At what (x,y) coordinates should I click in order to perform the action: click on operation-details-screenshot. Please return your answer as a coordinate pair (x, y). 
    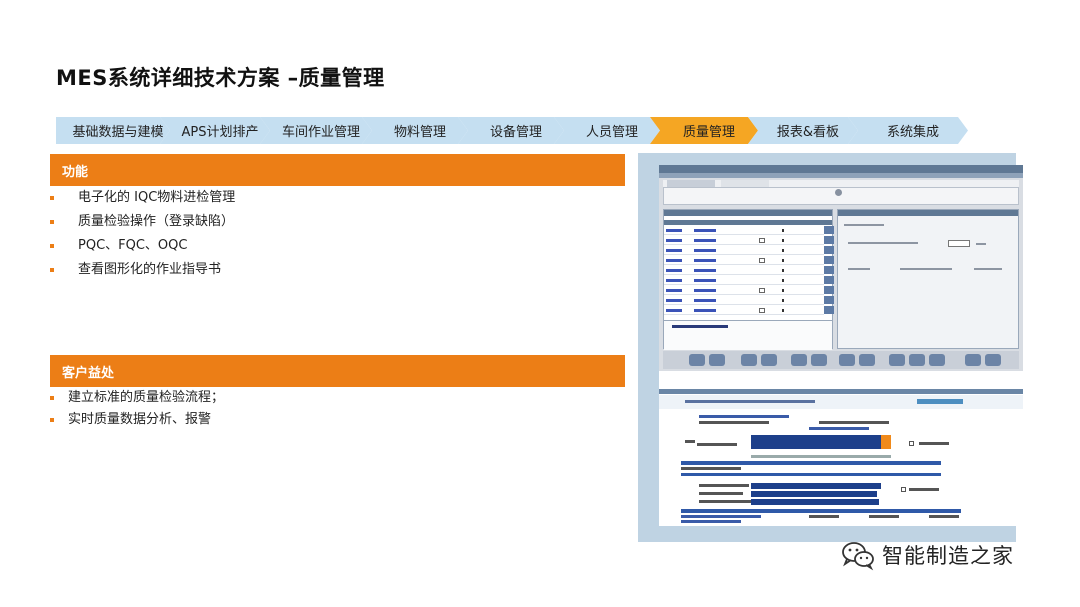
    Looking at the image, I should click on (841, 268).